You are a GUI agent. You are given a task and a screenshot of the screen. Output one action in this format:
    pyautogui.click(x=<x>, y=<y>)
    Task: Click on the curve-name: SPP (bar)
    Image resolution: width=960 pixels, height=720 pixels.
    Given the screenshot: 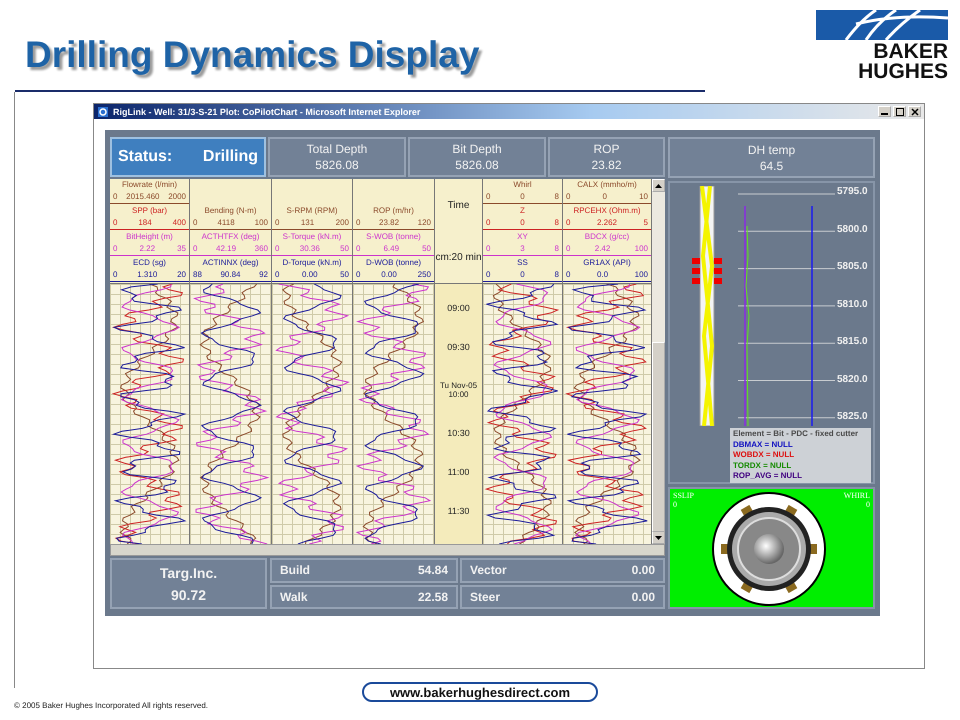 What is the action you would take?
    pyautogui.click(x=149, y=211)
    